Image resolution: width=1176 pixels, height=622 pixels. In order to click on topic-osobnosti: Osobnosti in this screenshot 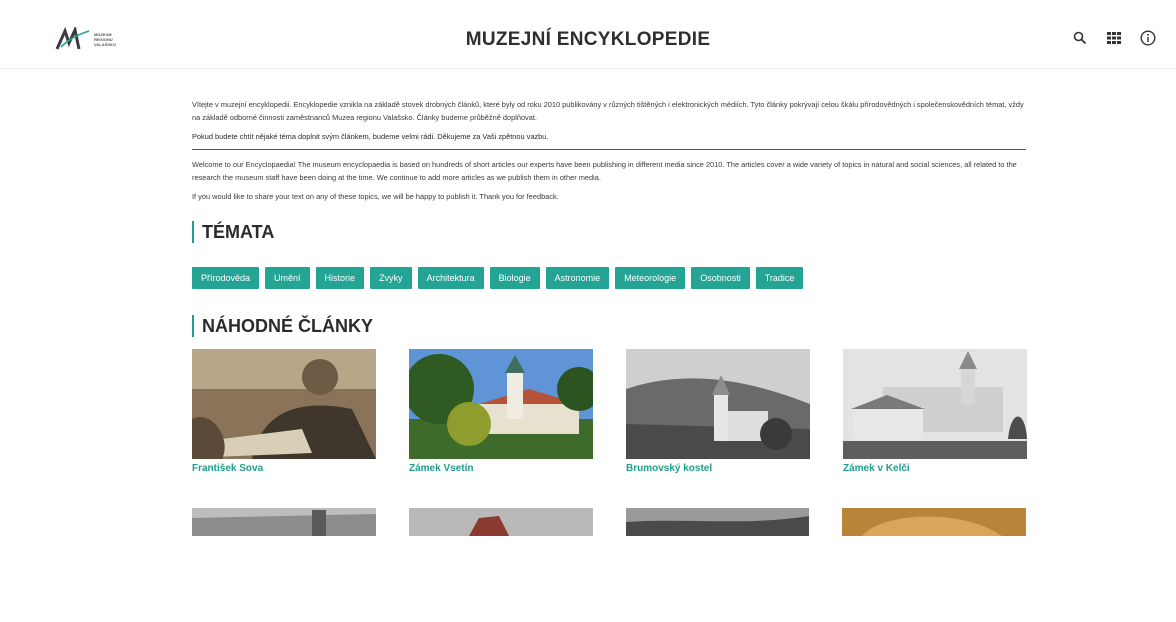, I will do `click(720, 278)`.